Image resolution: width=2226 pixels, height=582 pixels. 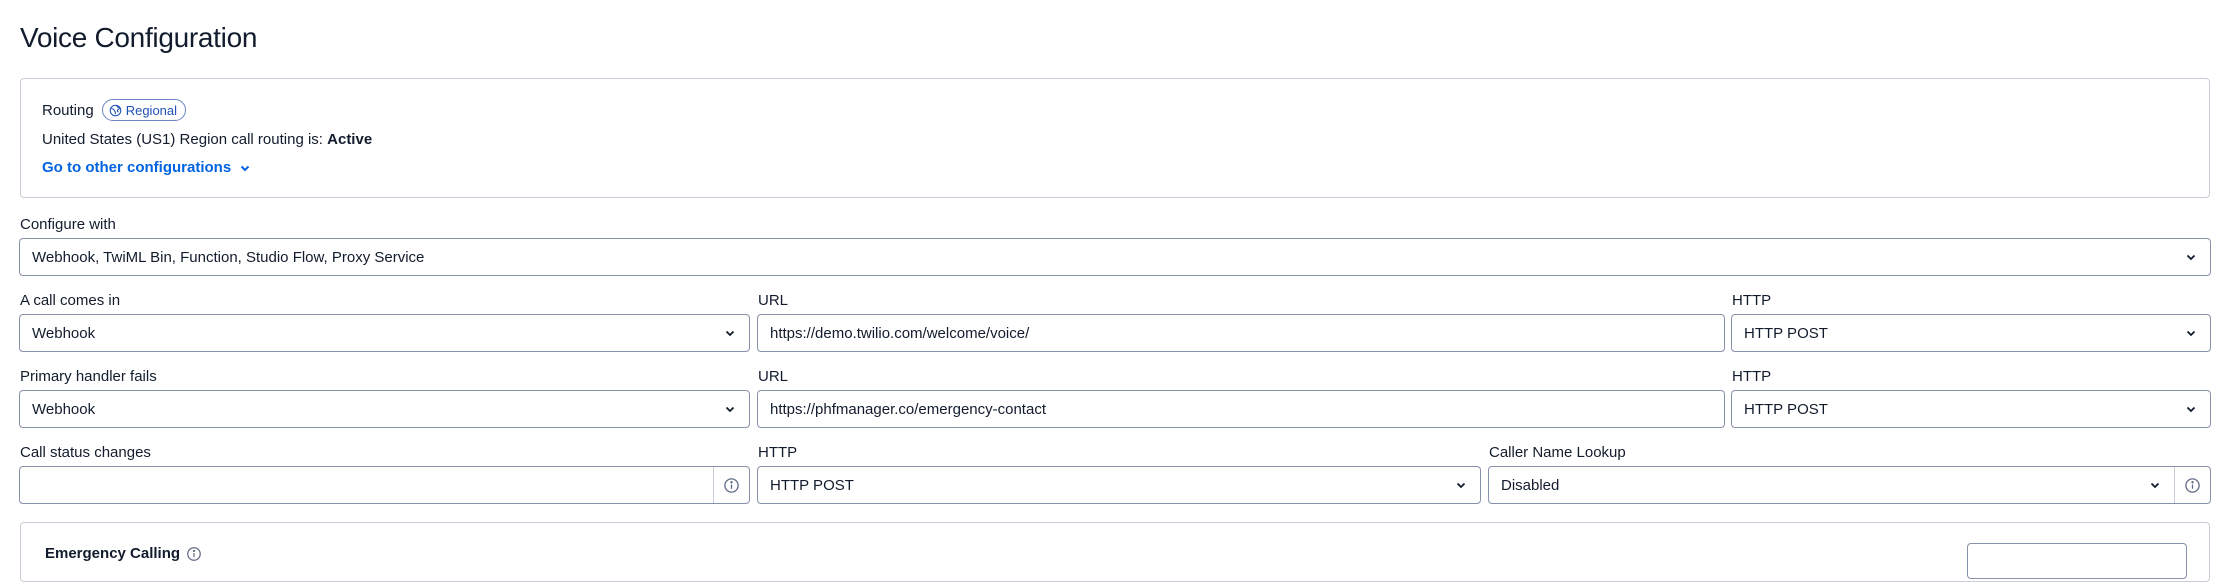 I want to click on routing-header: Routing Regional, so click(x=114, y=110).